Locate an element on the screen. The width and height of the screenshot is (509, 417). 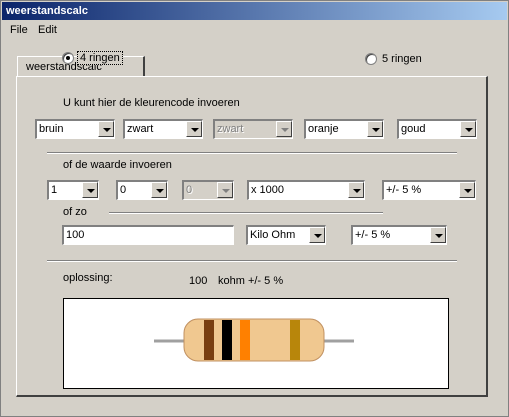
direct-tolerance-value: +/- 5 % is located at coordinates (373, 235).